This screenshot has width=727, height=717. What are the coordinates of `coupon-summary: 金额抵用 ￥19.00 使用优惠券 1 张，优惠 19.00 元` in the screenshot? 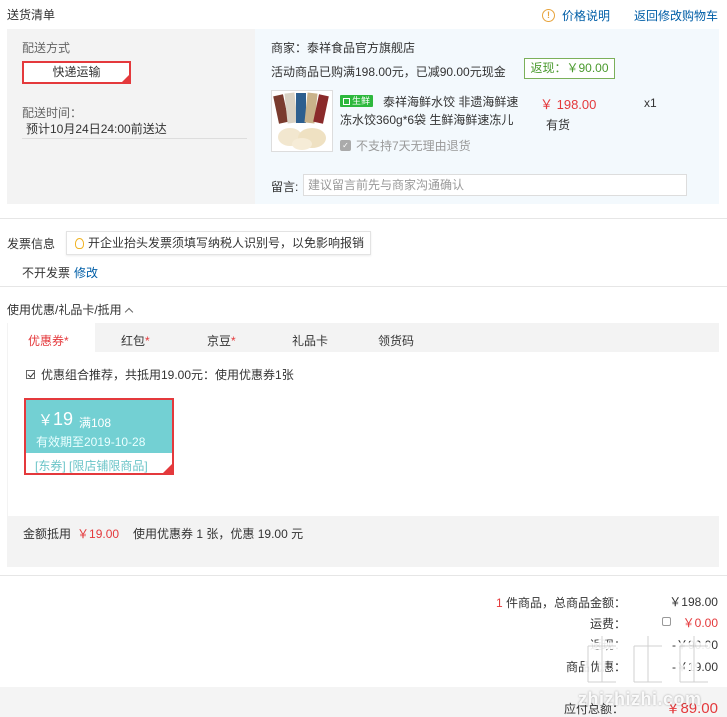 It's located at (163, 533).